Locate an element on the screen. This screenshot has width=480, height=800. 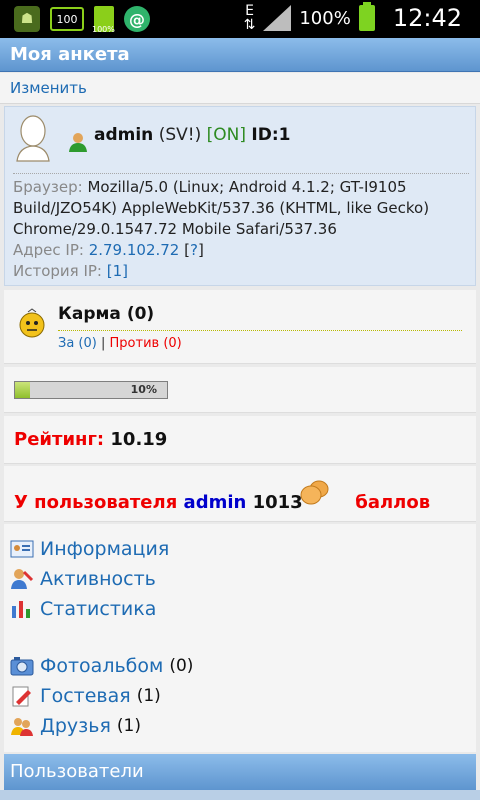
menu-item-activity: Активность is located at coordinates (83, 579).